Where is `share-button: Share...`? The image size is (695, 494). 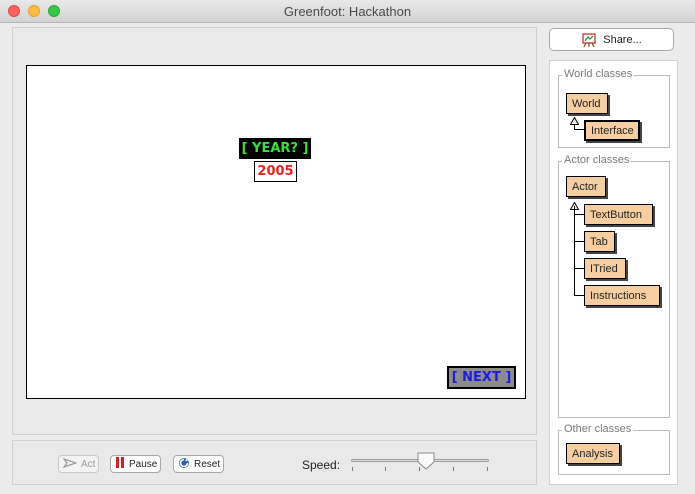
share-button: Share... is located at coordinates (611, 39).